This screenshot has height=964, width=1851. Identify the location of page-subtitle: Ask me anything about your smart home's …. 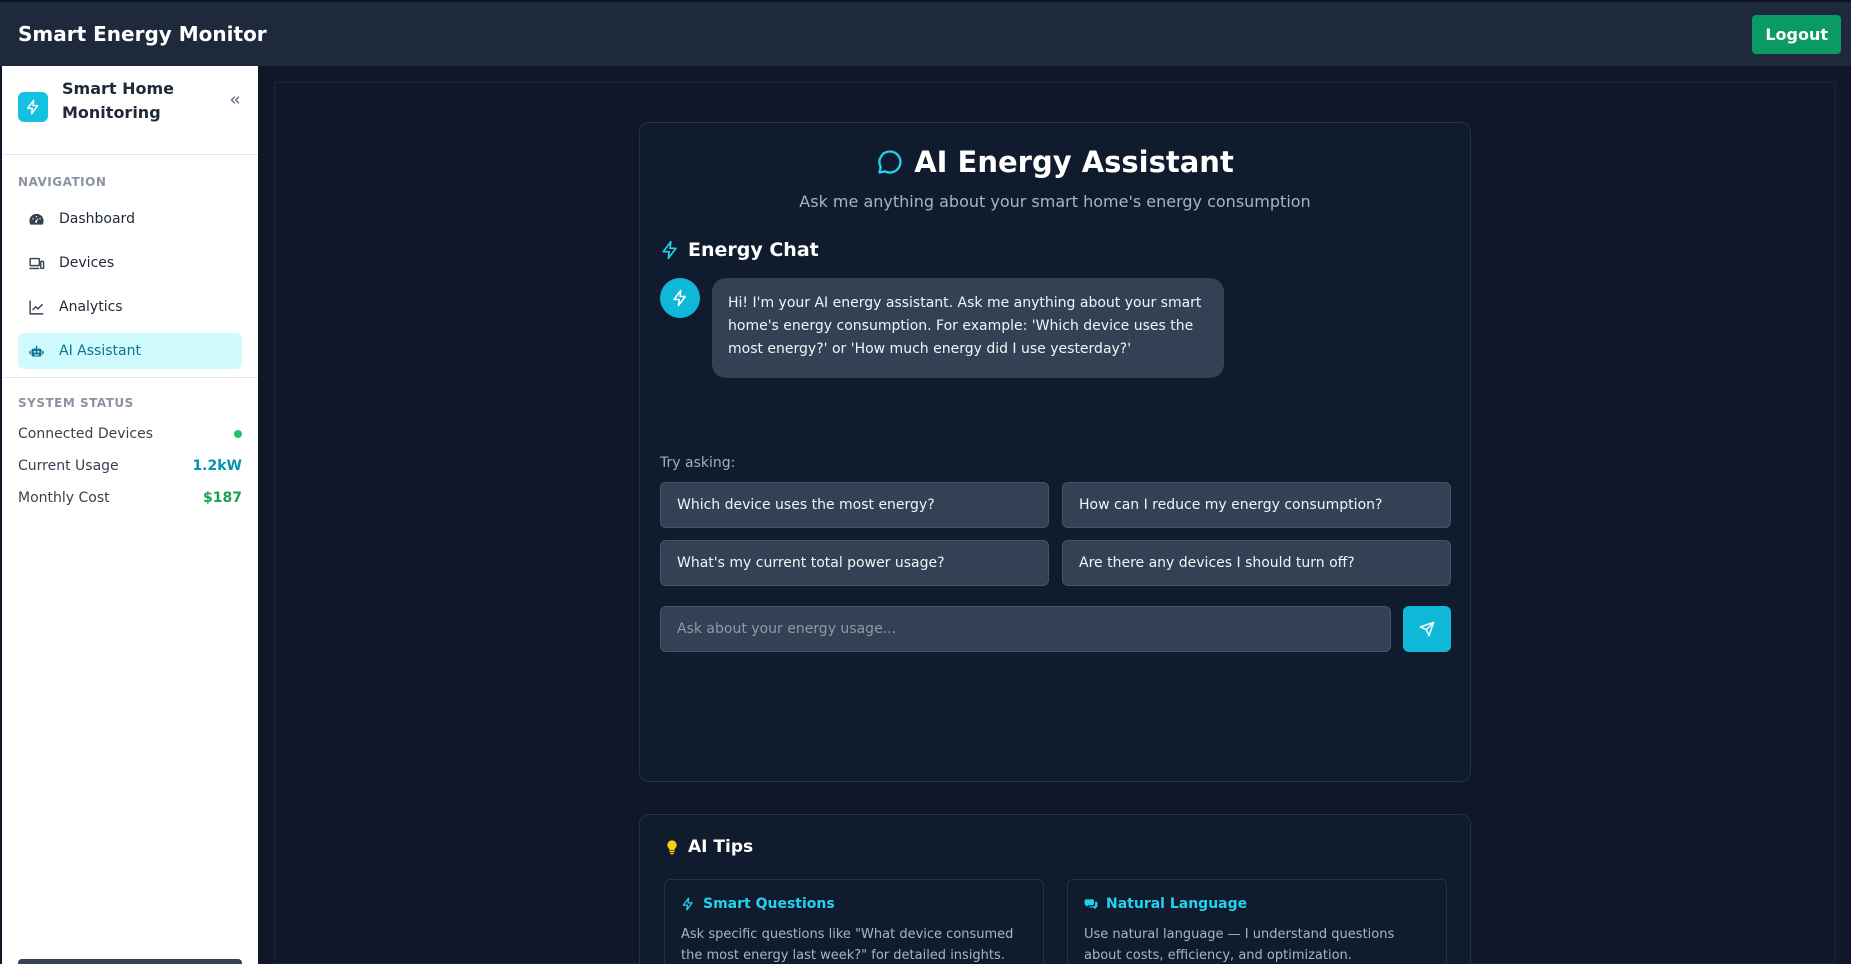
(1055, 201).